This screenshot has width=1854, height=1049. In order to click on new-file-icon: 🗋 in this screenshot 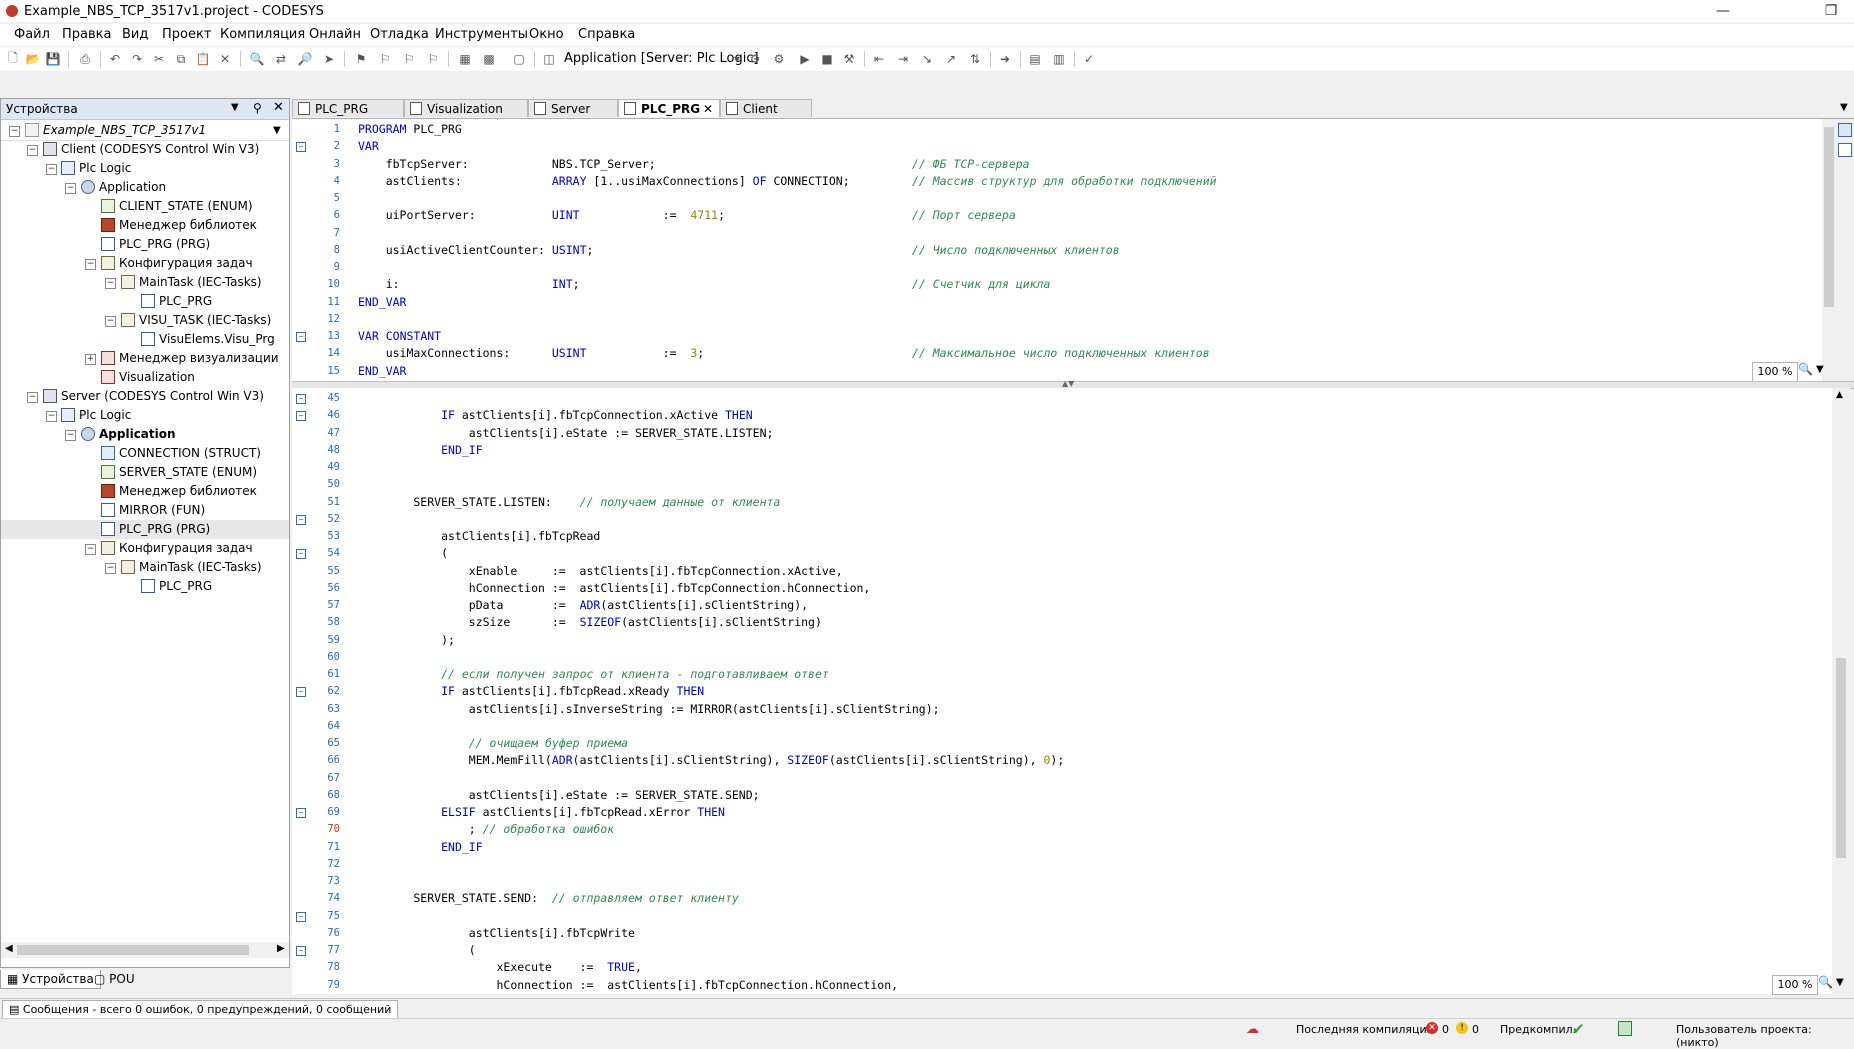, I will do `click(13, 59)`.